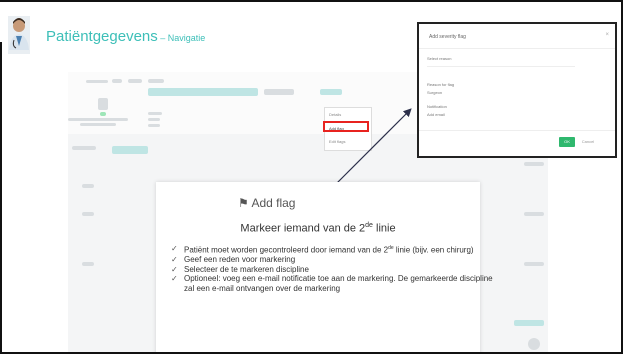 This screenshot has width=625, height=354. Describe the element at coordinates (534, 344) in the screenshot. I see `blurred-fab` at that location.